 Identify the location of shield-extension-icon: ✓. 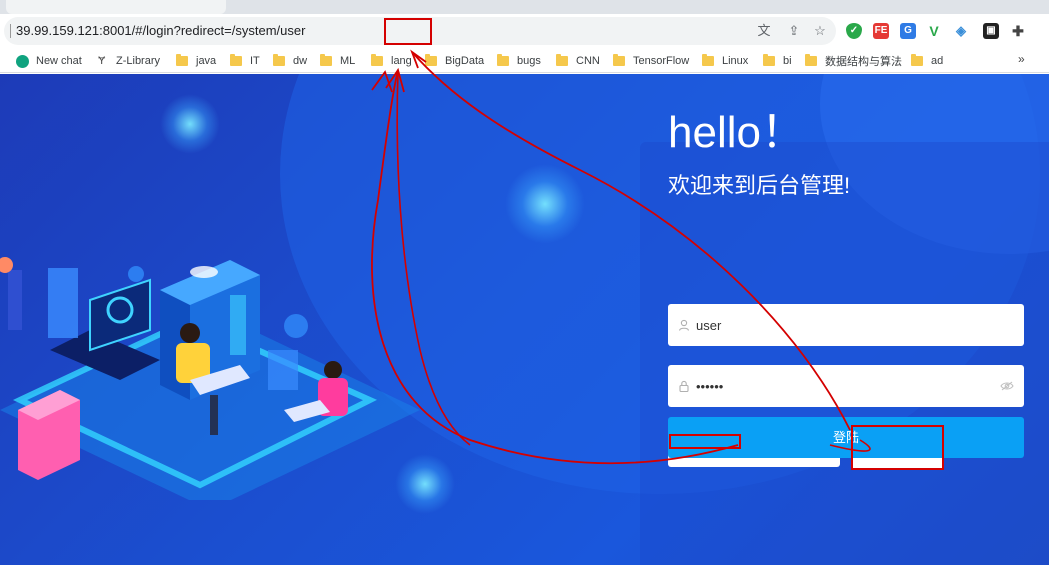
(854, 31).